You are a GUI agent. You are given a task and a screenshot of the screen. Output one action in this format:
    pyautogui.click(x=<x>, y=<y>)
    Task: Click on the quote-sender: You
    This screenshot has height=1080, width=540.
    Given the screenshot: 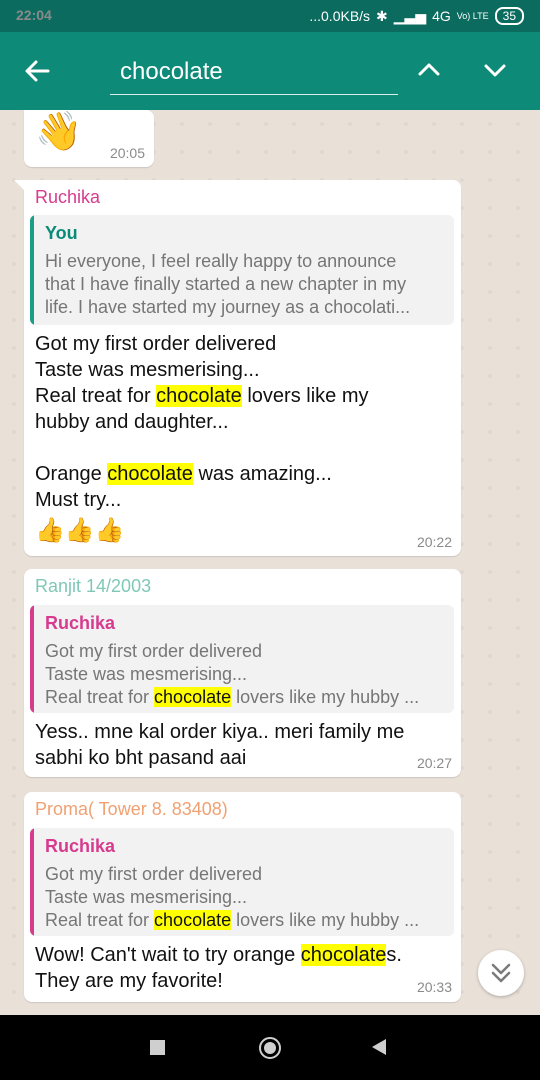 What is the action you would take?
    pyautogui.click(x=61, y=233)
    